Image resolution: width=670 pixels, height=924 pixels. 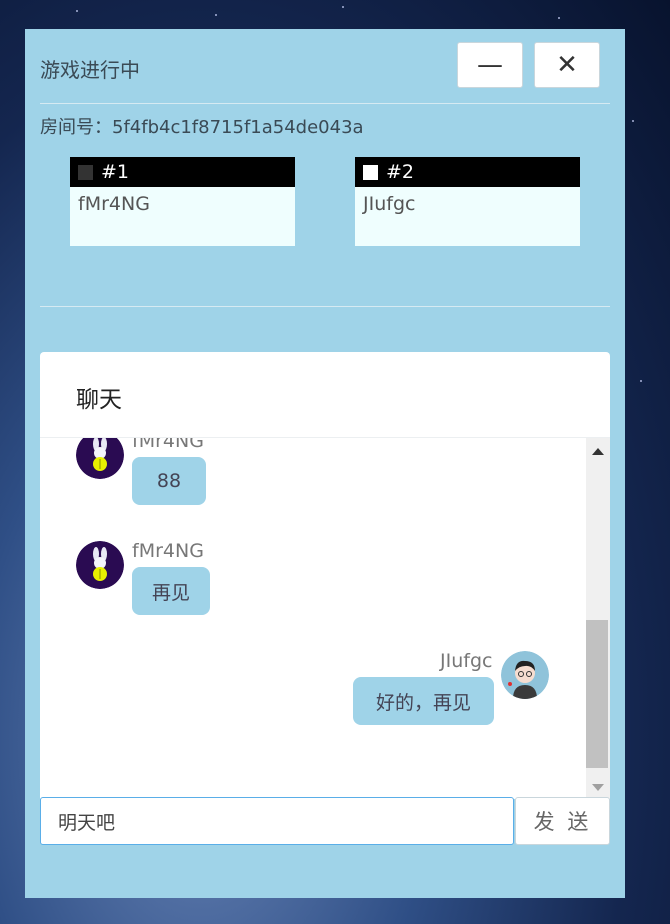 I want to click on scroll-down-icon, so click(x=598, y=787).